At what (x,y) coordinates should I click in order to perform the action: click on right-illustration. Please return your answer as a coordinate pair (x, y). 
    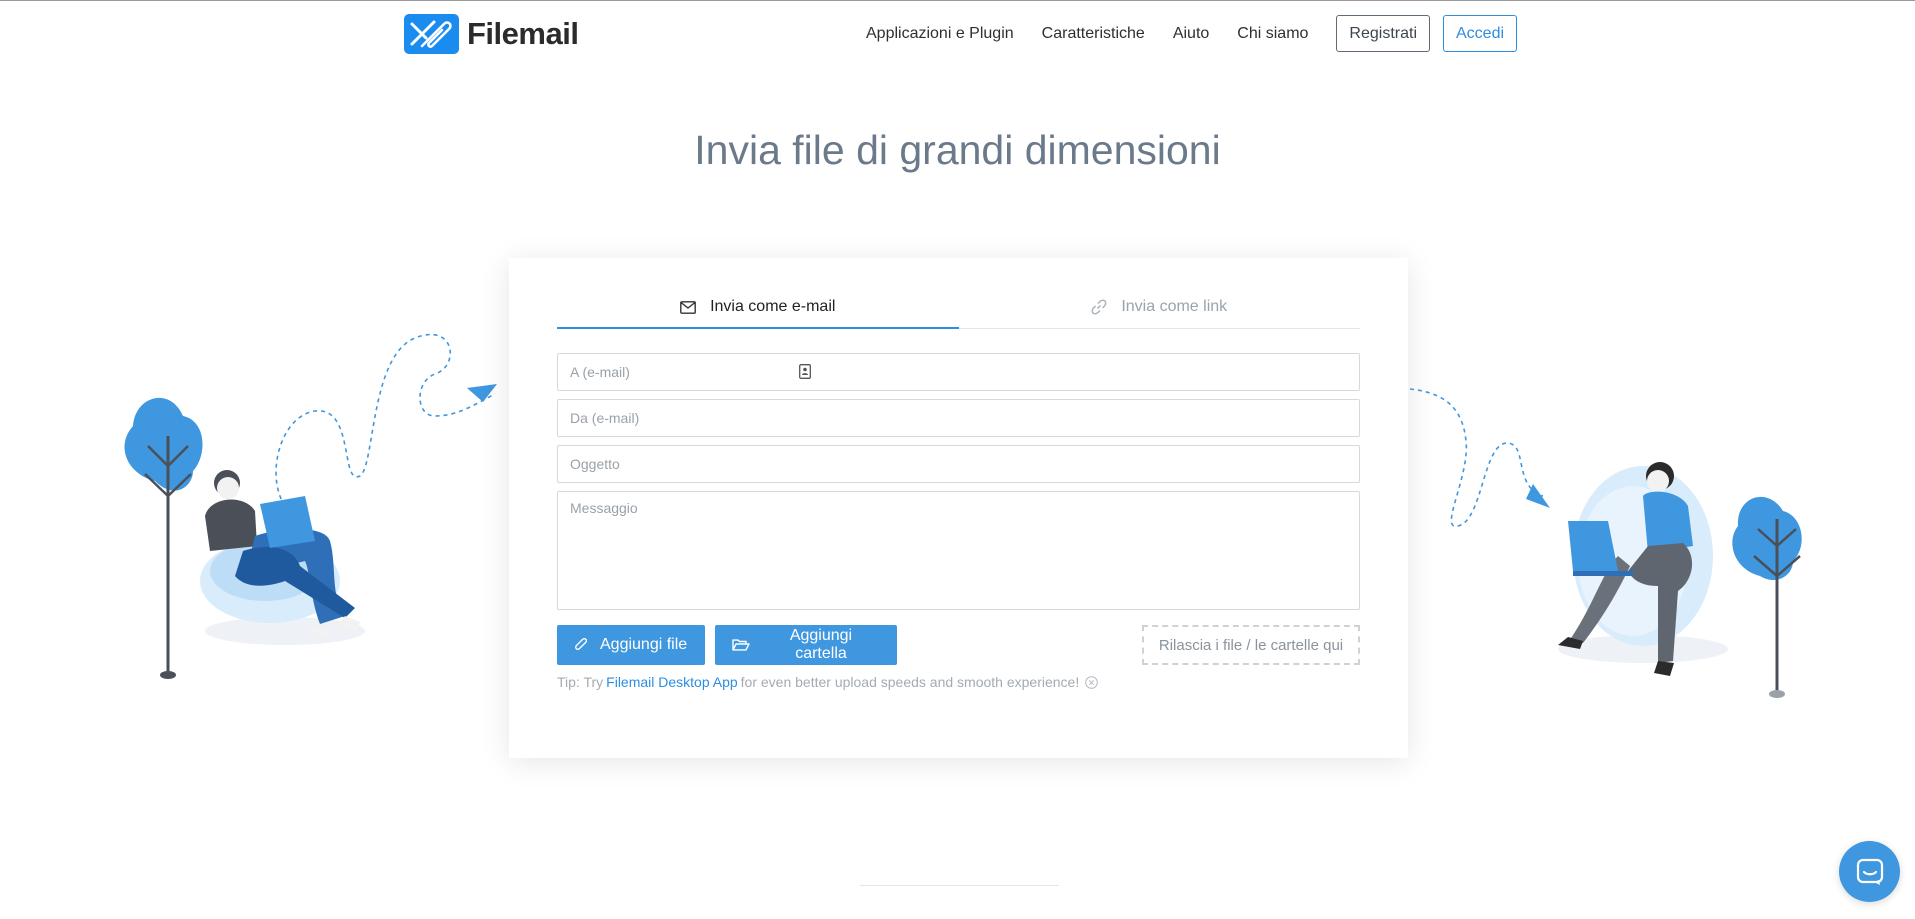
    Looking at the image, I should click on (1605, 543).